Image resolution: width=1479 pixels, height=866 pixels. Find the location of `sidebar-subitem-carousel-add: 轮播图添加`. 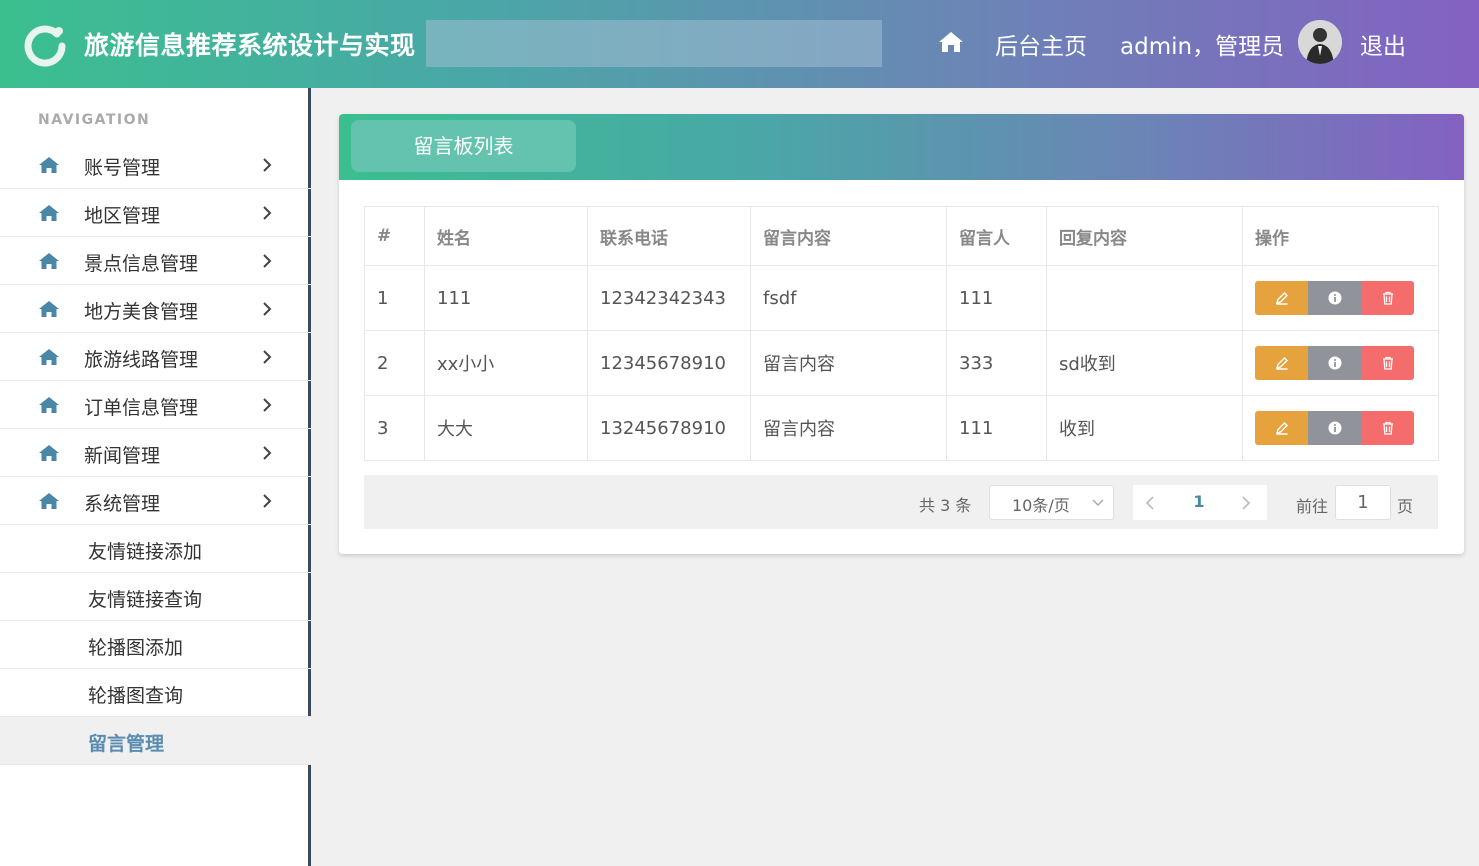

sidebar-subitem-carousel-add: 轮播图添加 is located at coordinates (155, 645).